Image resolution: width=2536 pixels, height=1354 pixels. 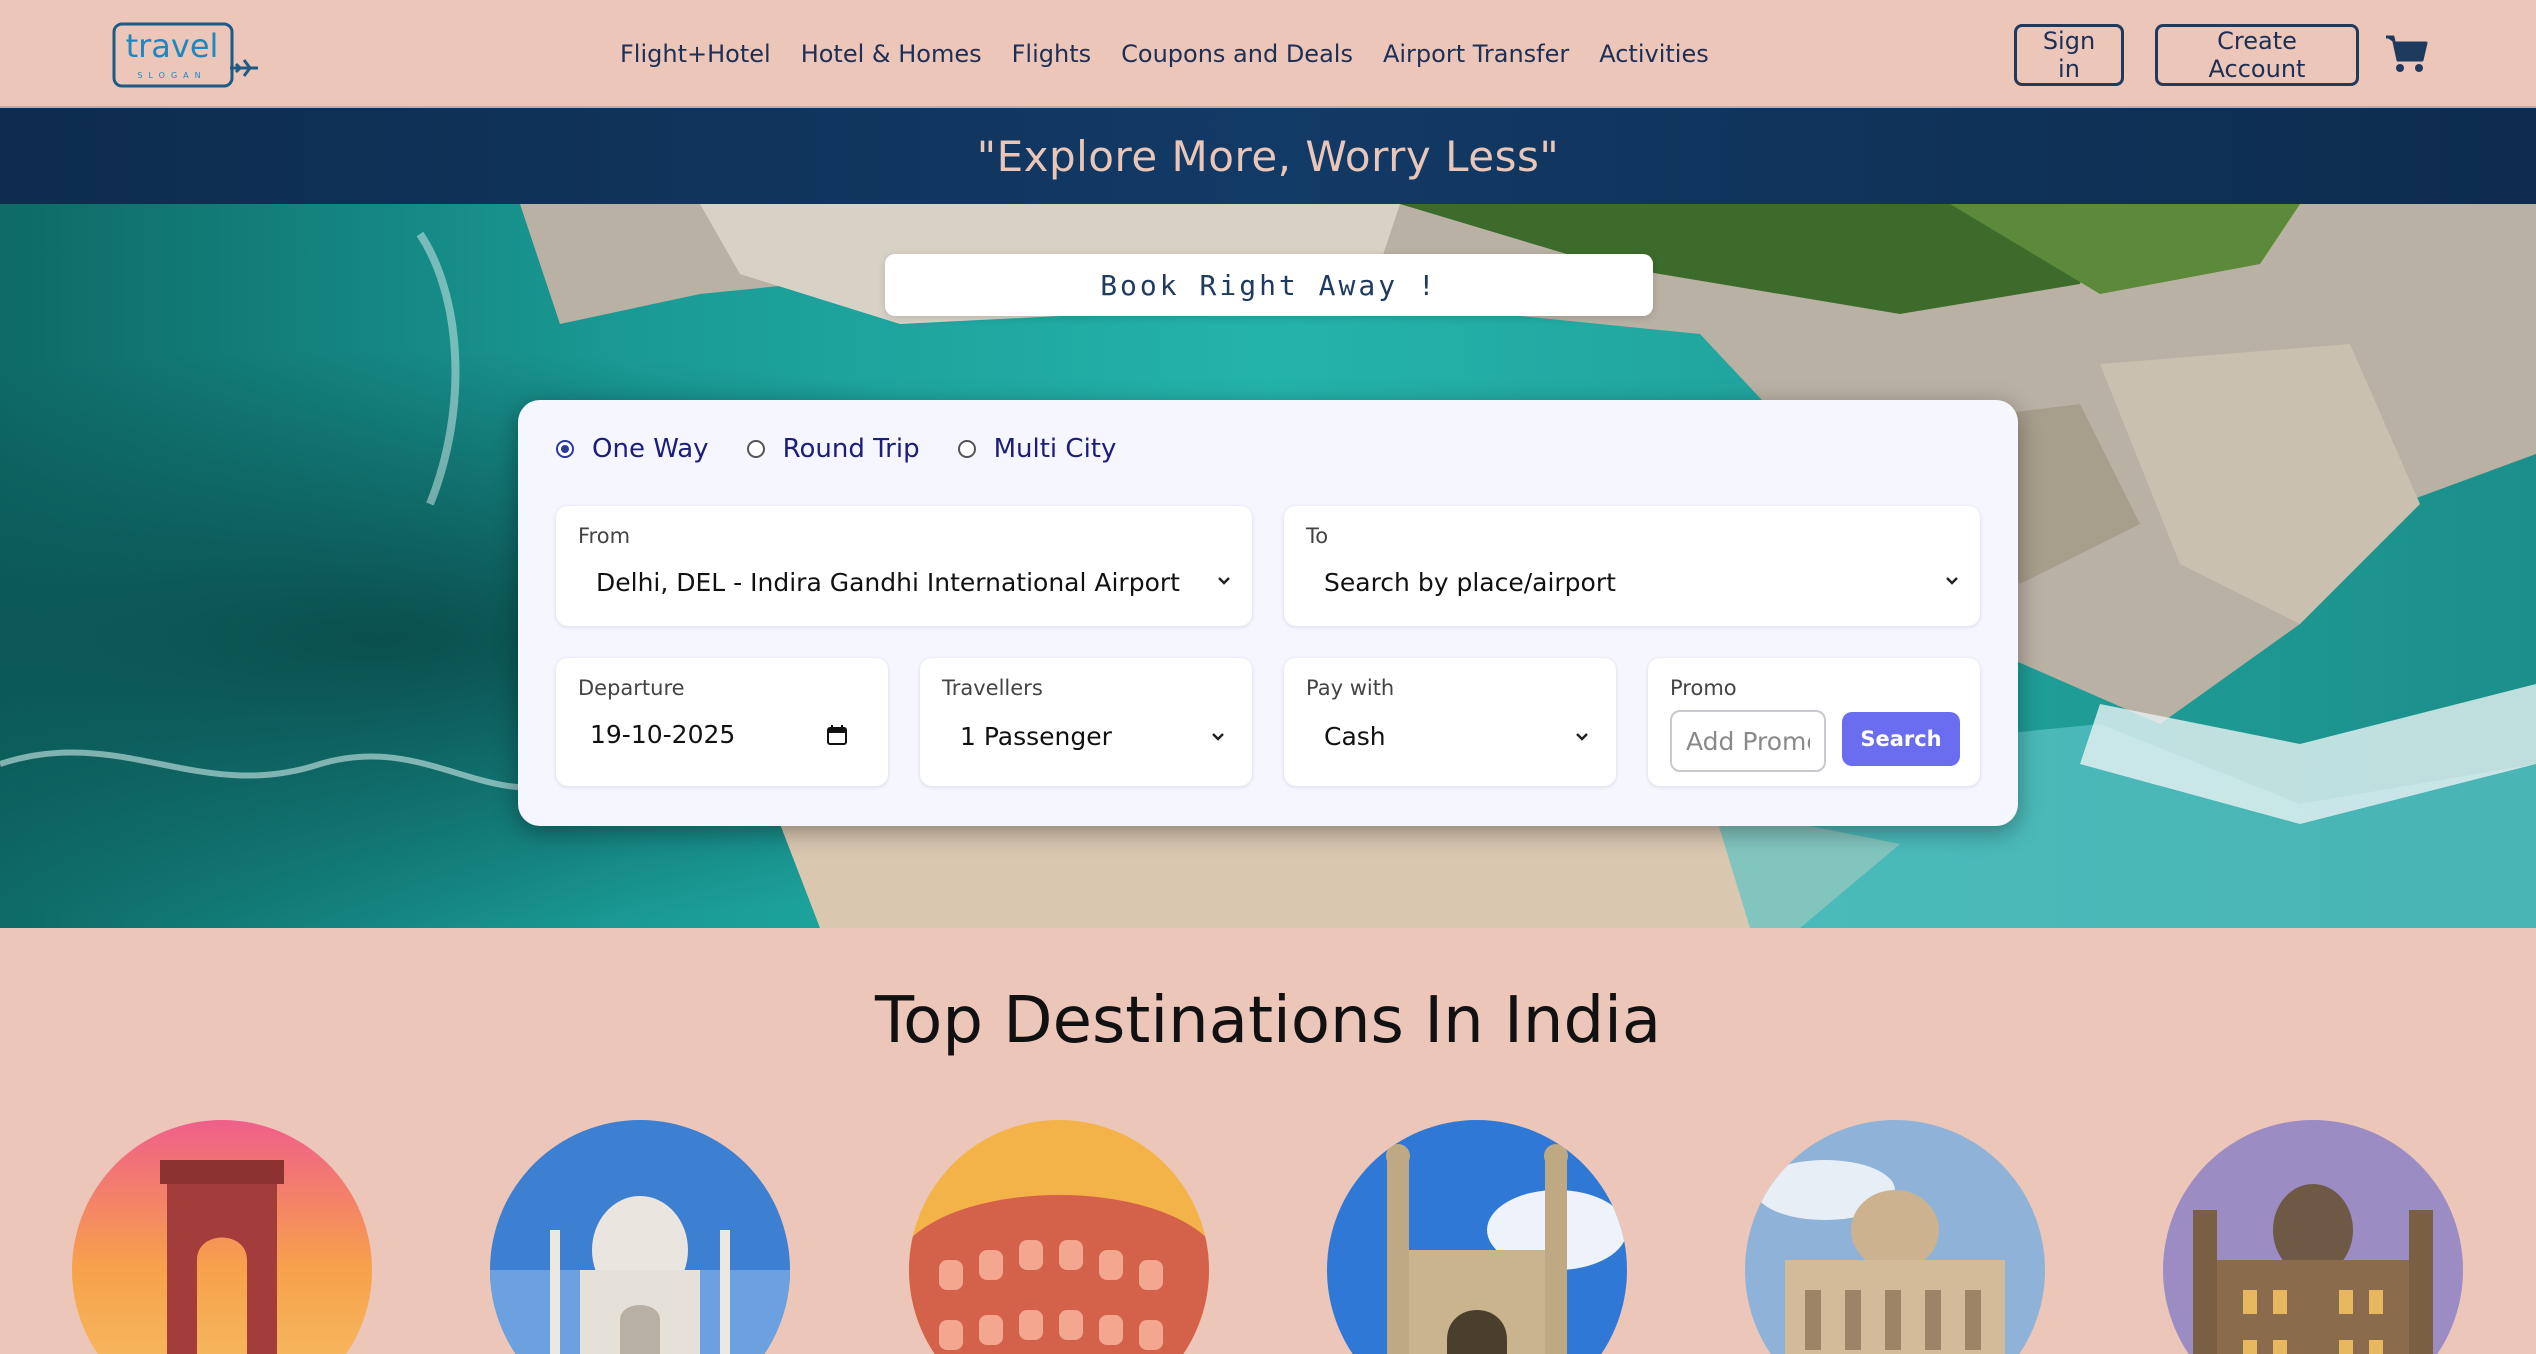 What do you see at coordinates (1895, 1237) in the screenshot?
I see `destination-vidhana-soudha` at bounding box center [1895, 1237].